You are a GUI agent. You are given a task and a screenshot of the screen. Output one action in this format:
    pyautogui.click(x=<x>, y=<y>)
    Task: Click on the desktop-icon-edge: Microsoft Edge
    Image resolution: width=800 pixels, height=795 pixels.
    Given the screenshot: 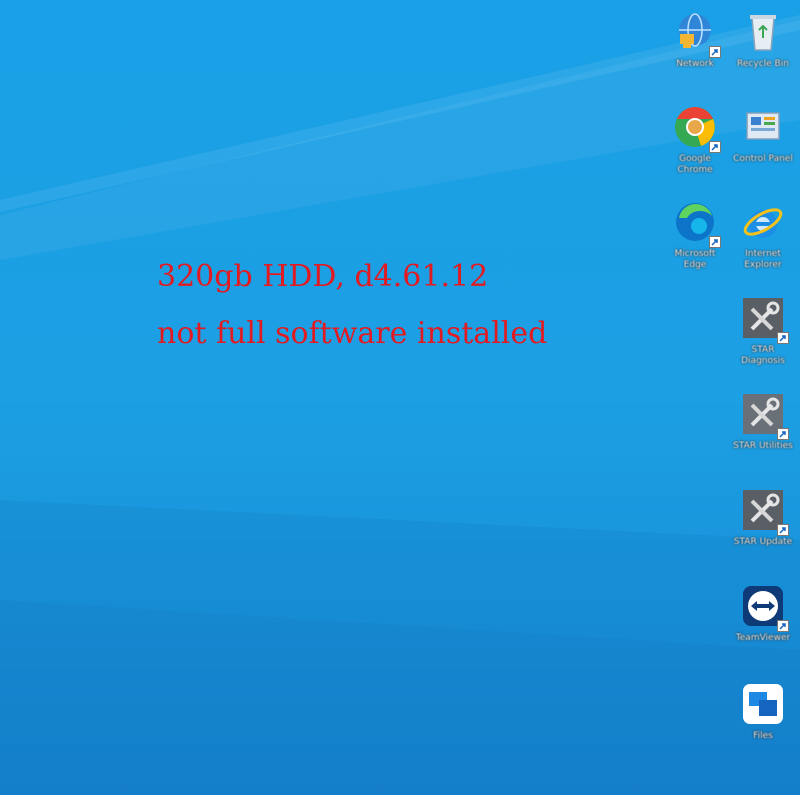 What is the action you would take?
    pyautogui.click(x=695, y=234)
    